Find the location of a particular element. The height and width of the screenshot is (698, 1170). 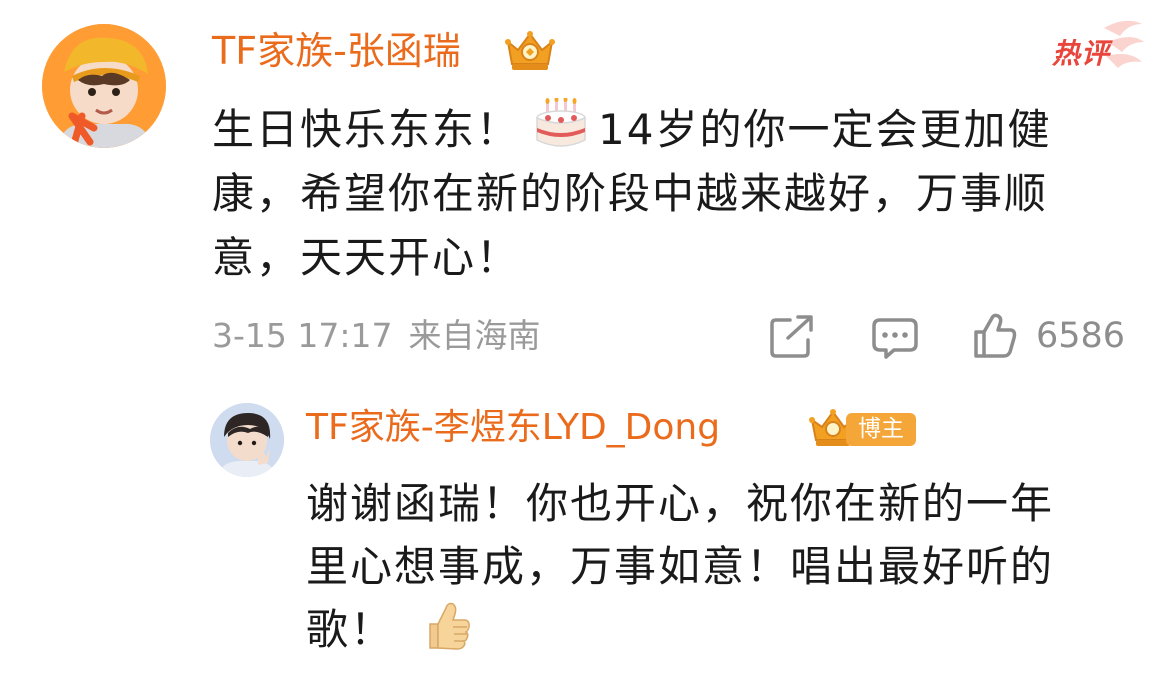

hot-tag-label: 热评 is located at coordinates (1081, 53).